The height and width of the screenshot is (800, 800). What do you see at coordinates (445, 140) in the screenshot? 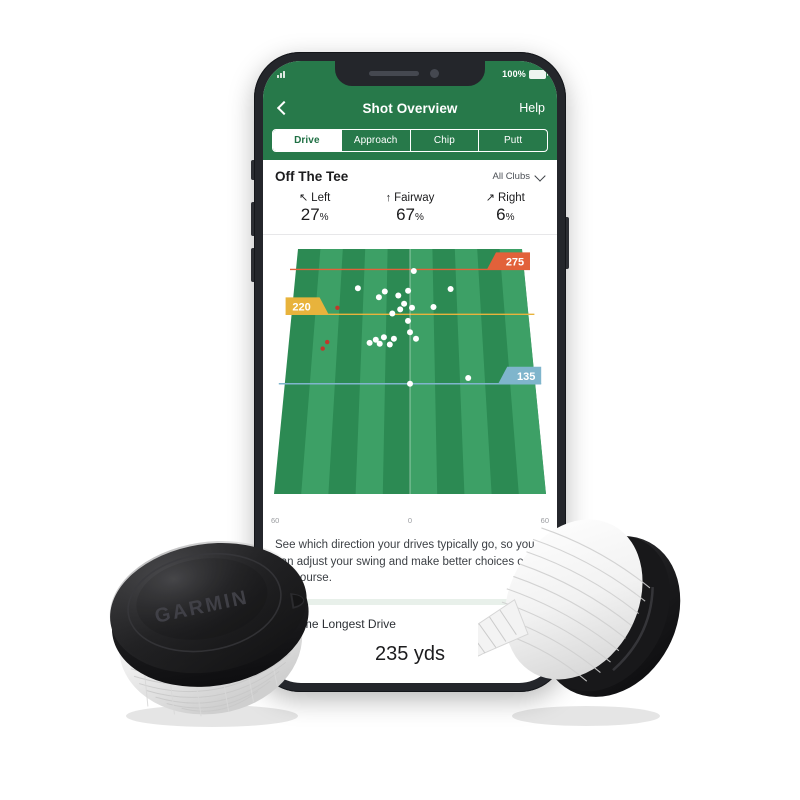
I see `tab-chip: Chip` at bounding box center [445, 140].